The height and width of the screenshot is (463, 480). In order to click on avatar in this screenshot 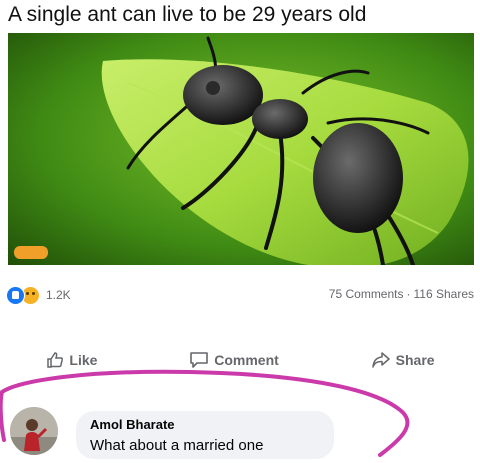, I will do `click(34, 431)`.